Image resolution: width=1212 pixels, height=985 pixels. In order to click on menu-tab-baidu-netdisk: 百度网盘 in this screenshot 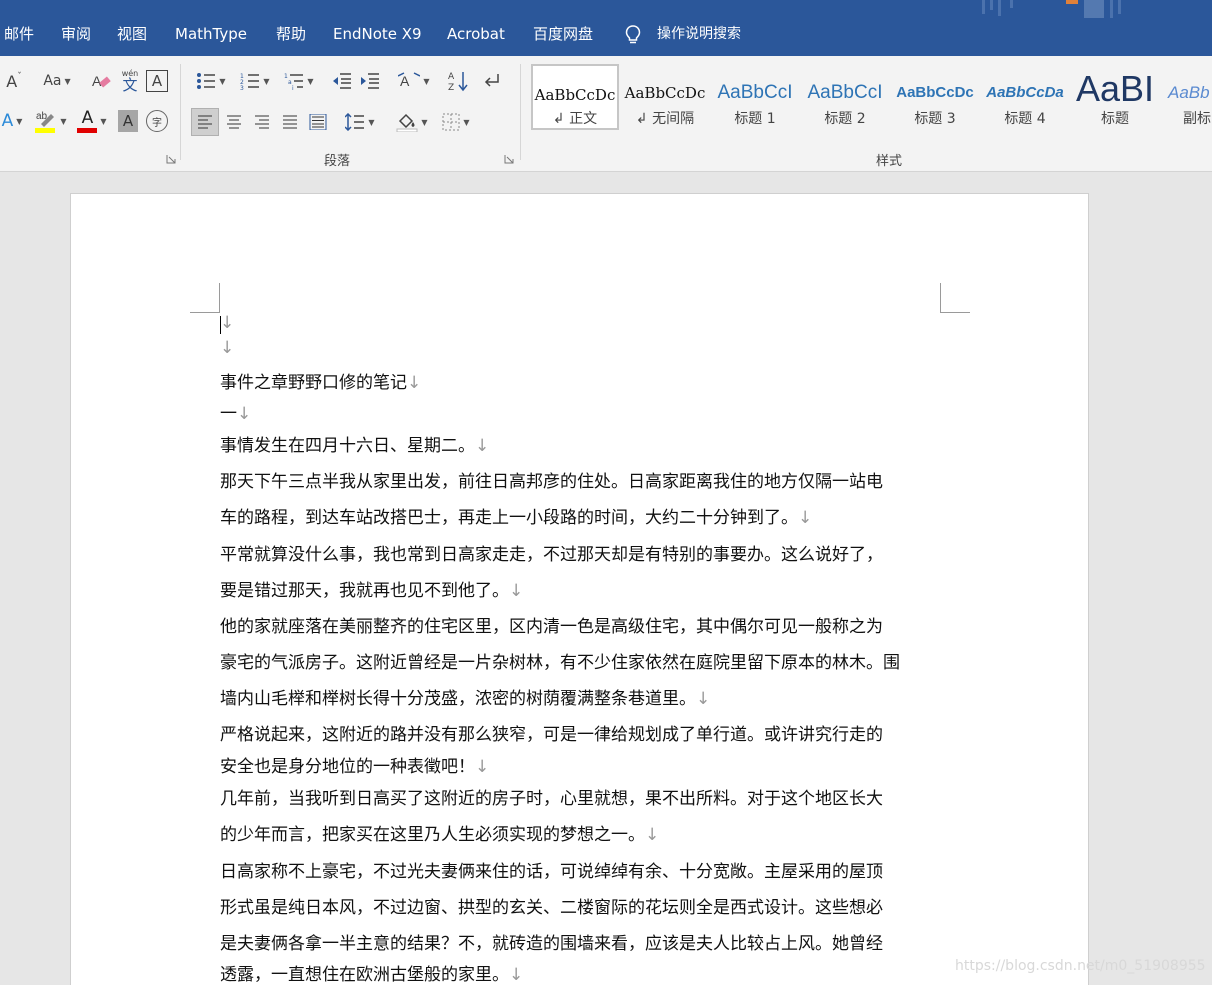, I will do `click(563, 34)`.